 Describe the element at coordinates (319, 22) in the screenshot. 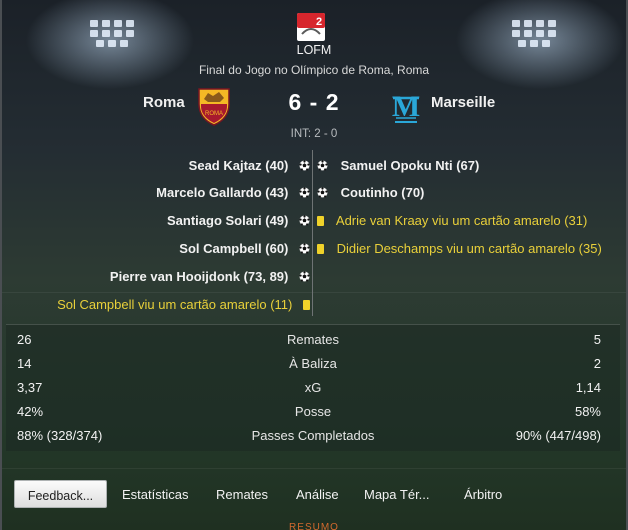

I see `competition-logo-number: 2` at that location.